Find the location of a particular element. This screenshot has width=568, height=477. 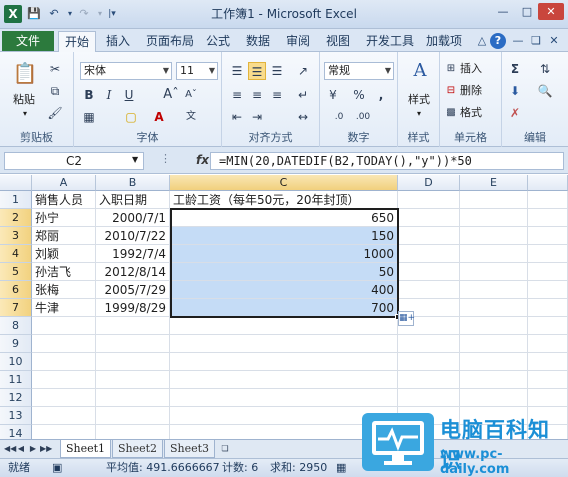

cell-c3: 150 is located at coordinates (284, 236).